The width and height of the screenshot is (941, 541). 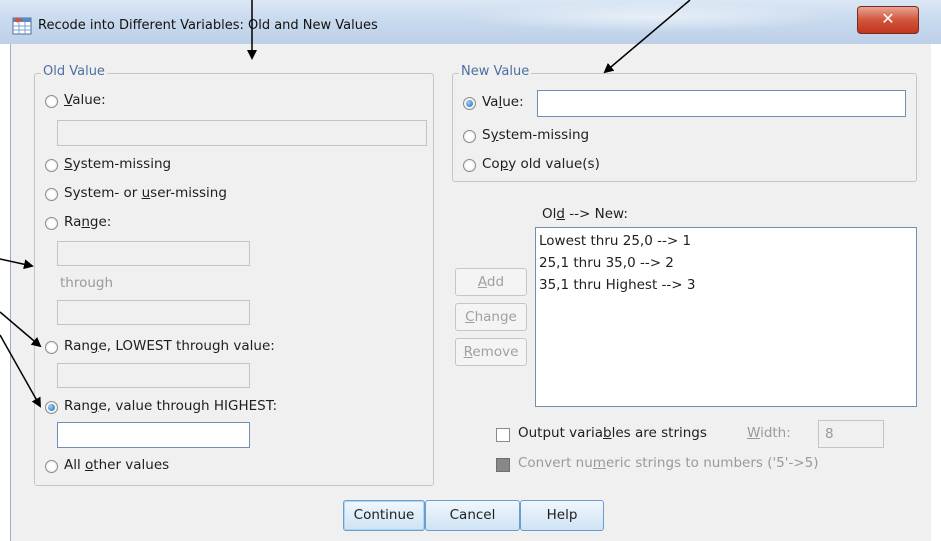 What do you see at coordinates (153, 435) in the screenshot?
I see `old-range-highest-input` at bounding box center [153, 435].